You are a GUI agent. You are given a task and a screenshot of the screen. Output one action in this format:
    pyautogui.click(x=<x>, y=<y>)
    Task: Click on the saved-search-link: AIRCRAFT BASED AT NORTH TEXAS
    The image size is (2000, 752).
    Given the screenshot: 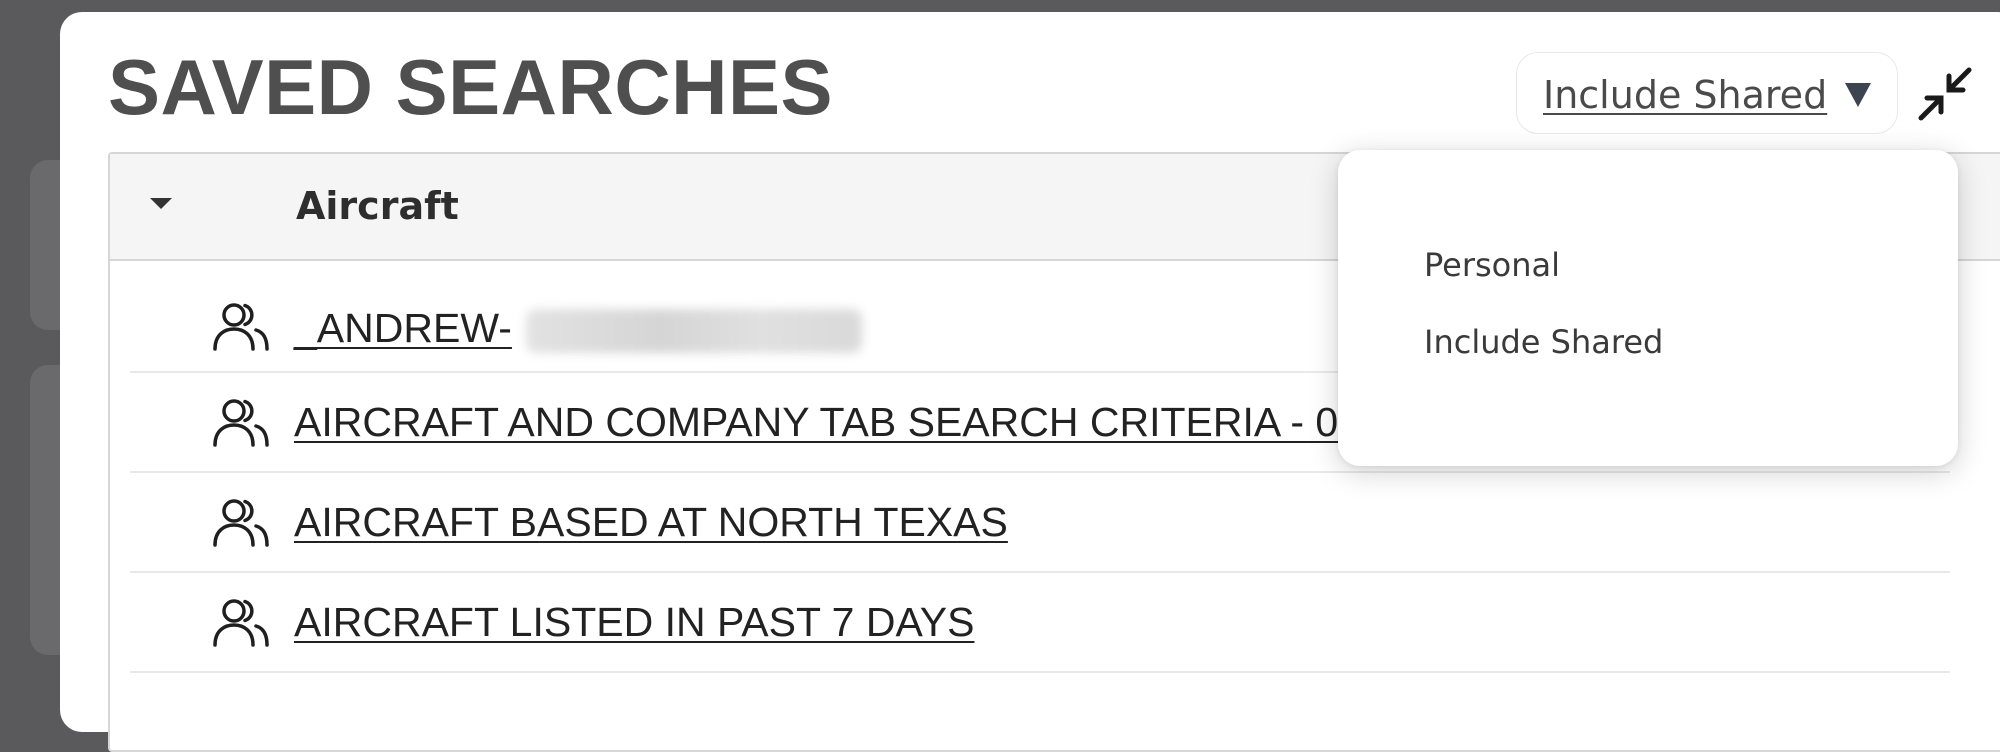 What is the action you would take?
    pyautogui.click(x=651, y=522)
    